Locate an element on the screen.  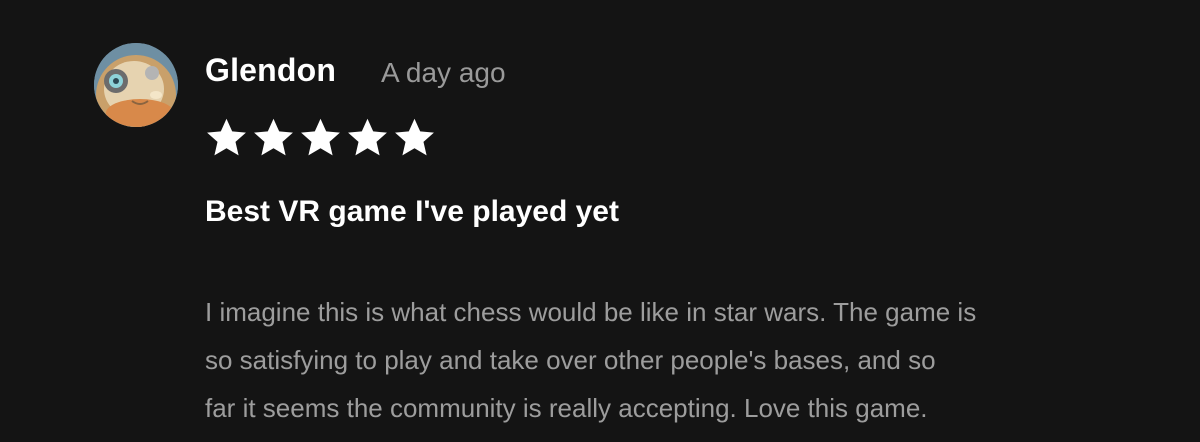
avatar-image is located at coordinates (136, 85).